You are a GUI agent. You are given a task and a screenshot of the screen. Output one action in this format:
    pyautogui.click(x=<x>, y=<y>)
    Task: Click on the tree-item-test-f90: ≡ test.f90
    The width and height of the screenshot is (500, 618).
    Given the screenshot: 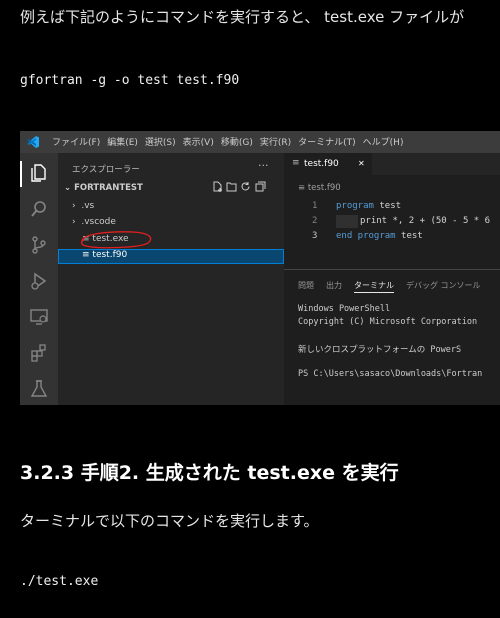 What is the action you would take?
    pyautogui.click(x=104, y=255)
    